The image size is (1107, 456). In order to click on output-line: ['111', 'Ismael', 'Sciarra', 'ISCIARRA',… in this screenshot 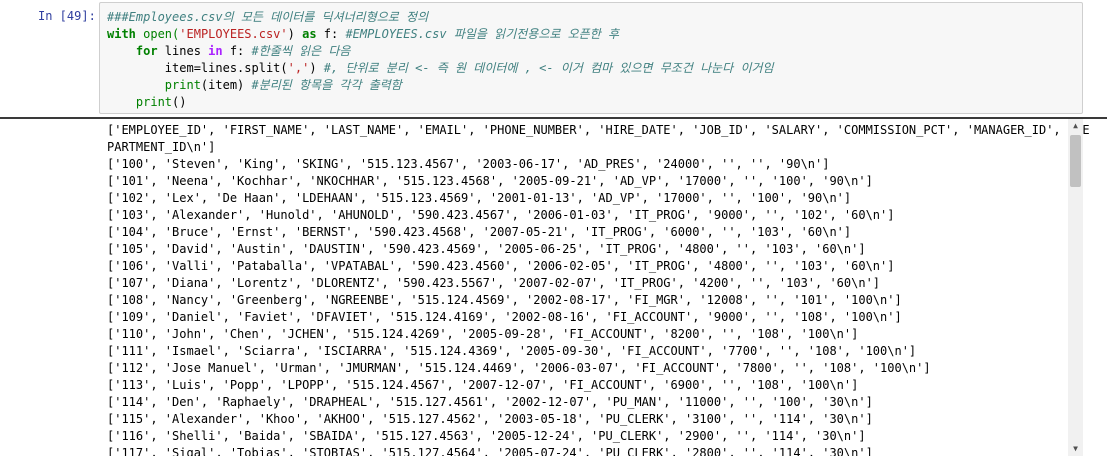, I will do `click(512, 351)`.